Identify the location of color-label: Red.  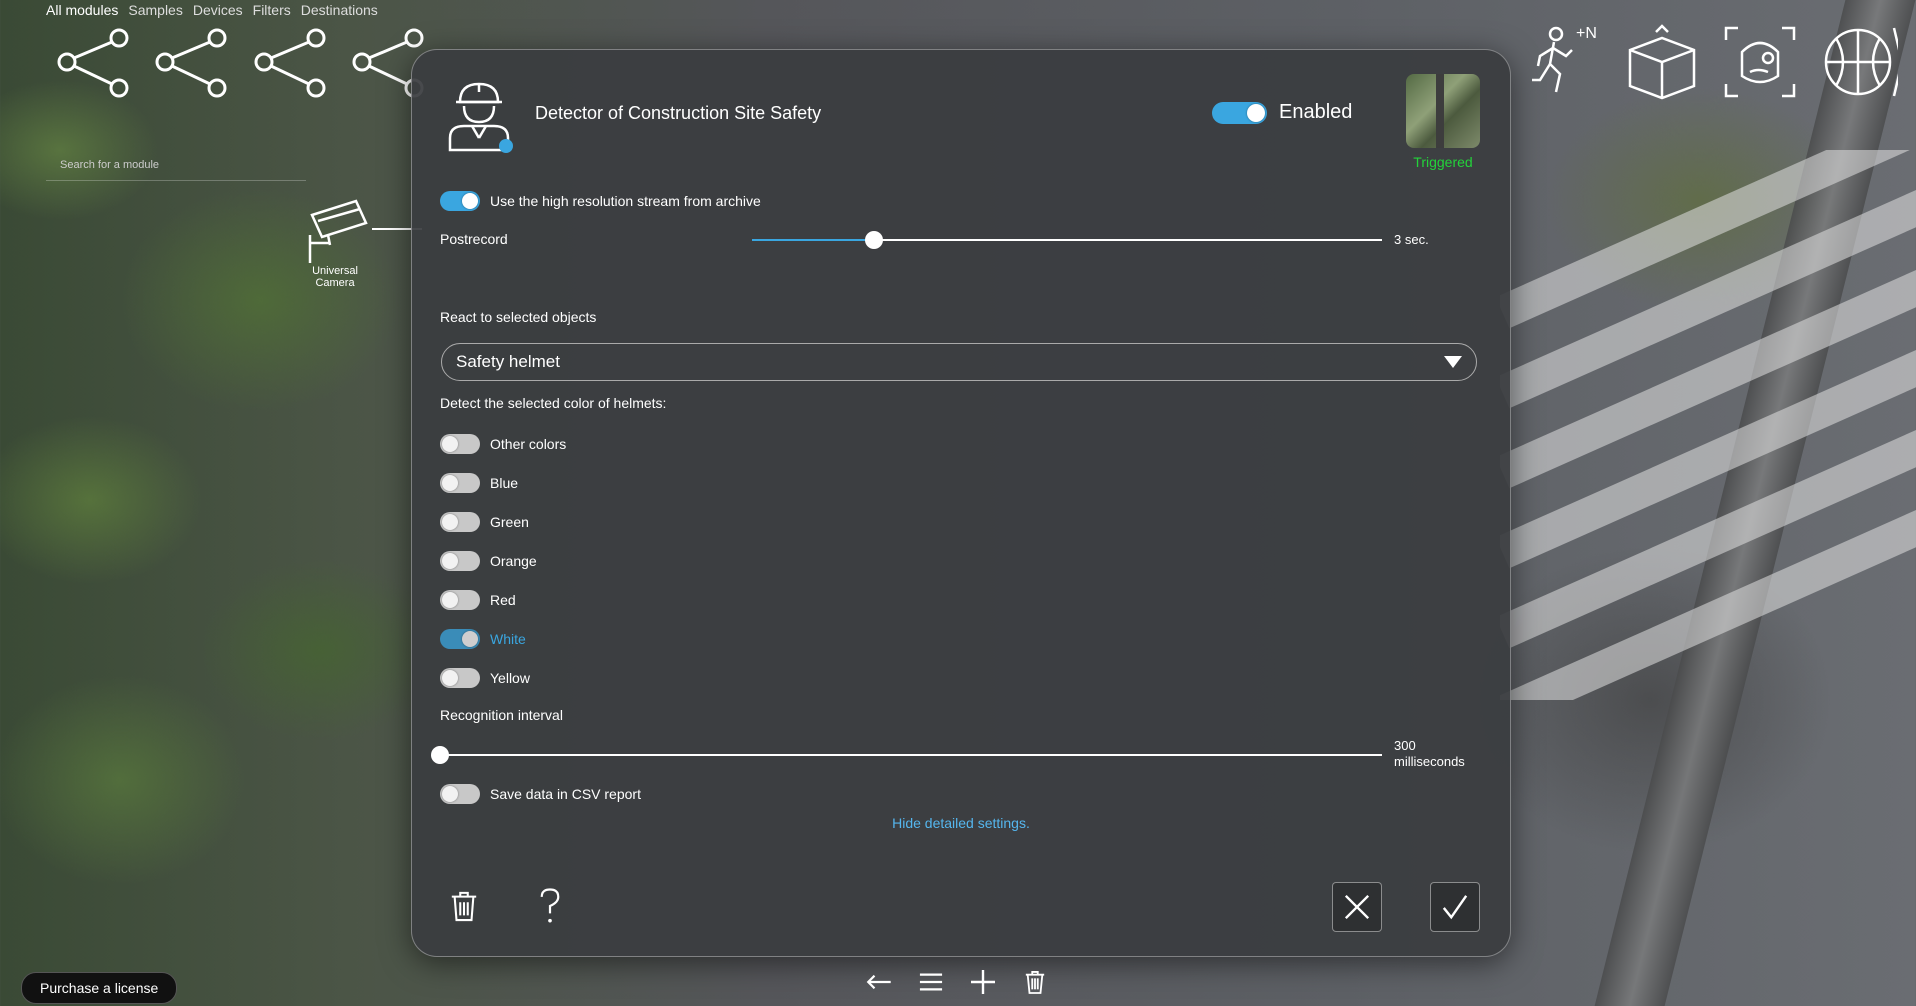
(503, 600).